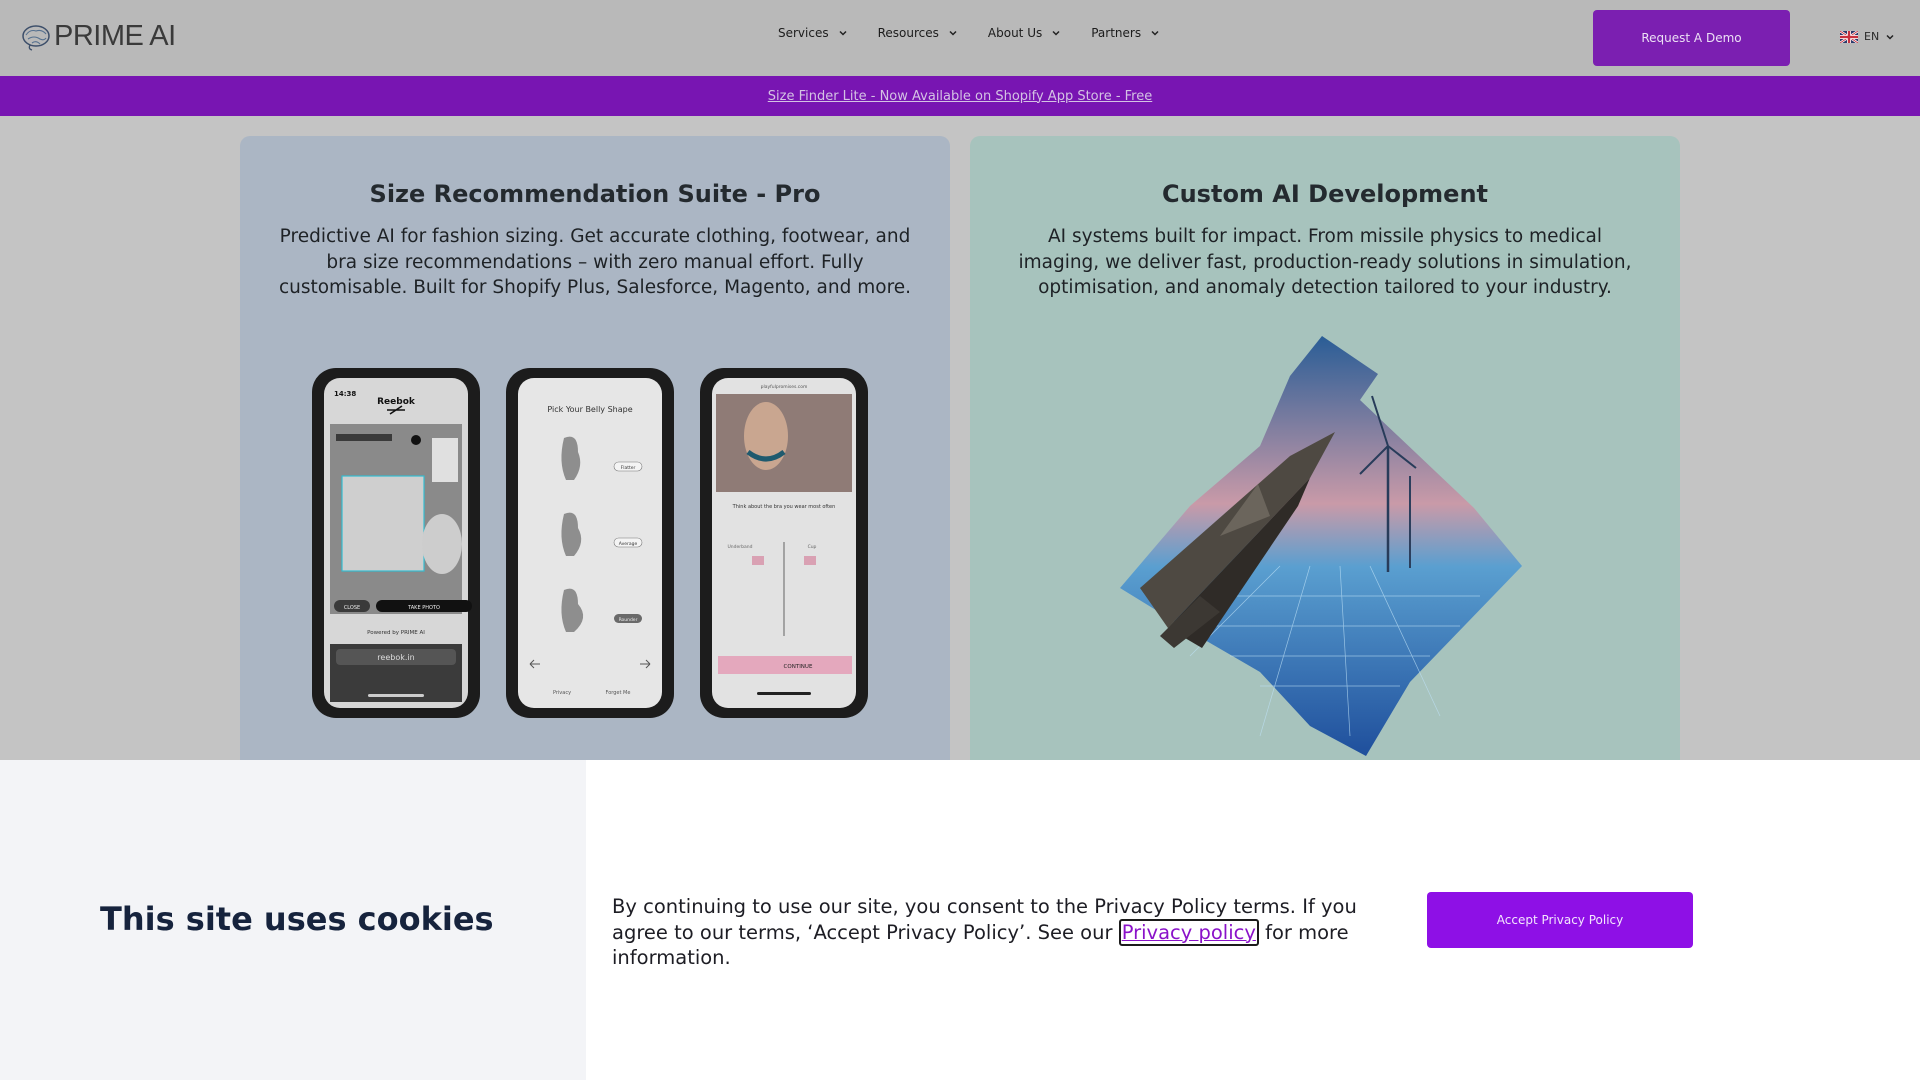  What do you see at coordinates (908, 33) in the screenshot?
I see `nav-label: Resources` at bounding box center [908, 33].